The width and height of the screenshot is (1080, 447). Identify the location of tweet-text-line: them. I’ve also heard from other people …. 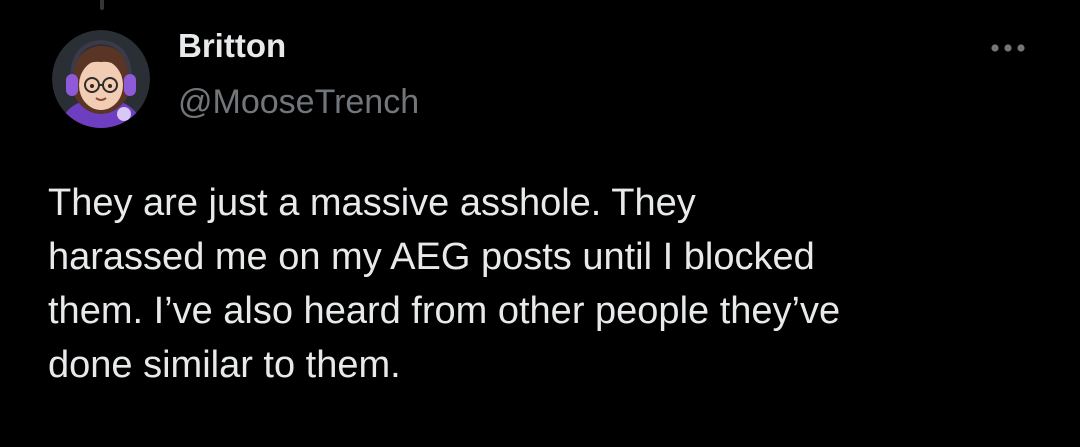
(444, 311).